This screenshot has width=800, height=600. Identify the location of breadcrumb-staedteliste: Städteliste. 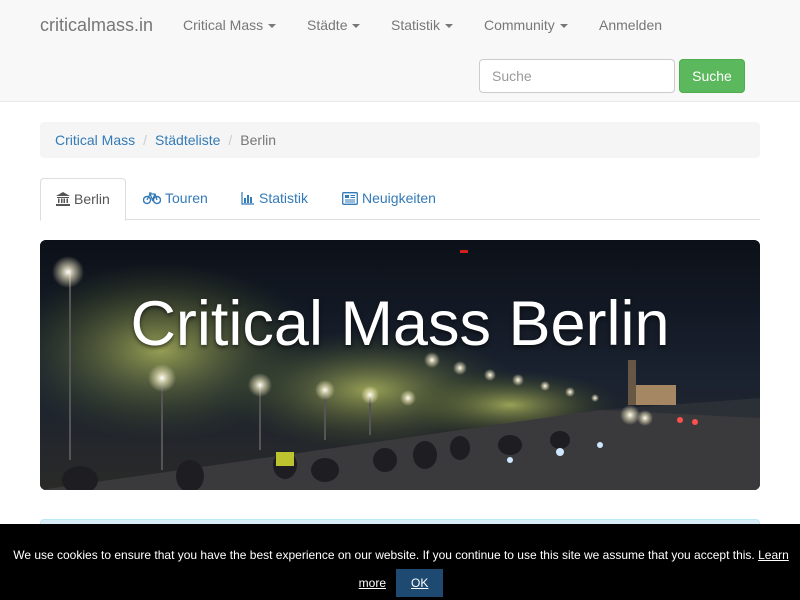
(187, 140).